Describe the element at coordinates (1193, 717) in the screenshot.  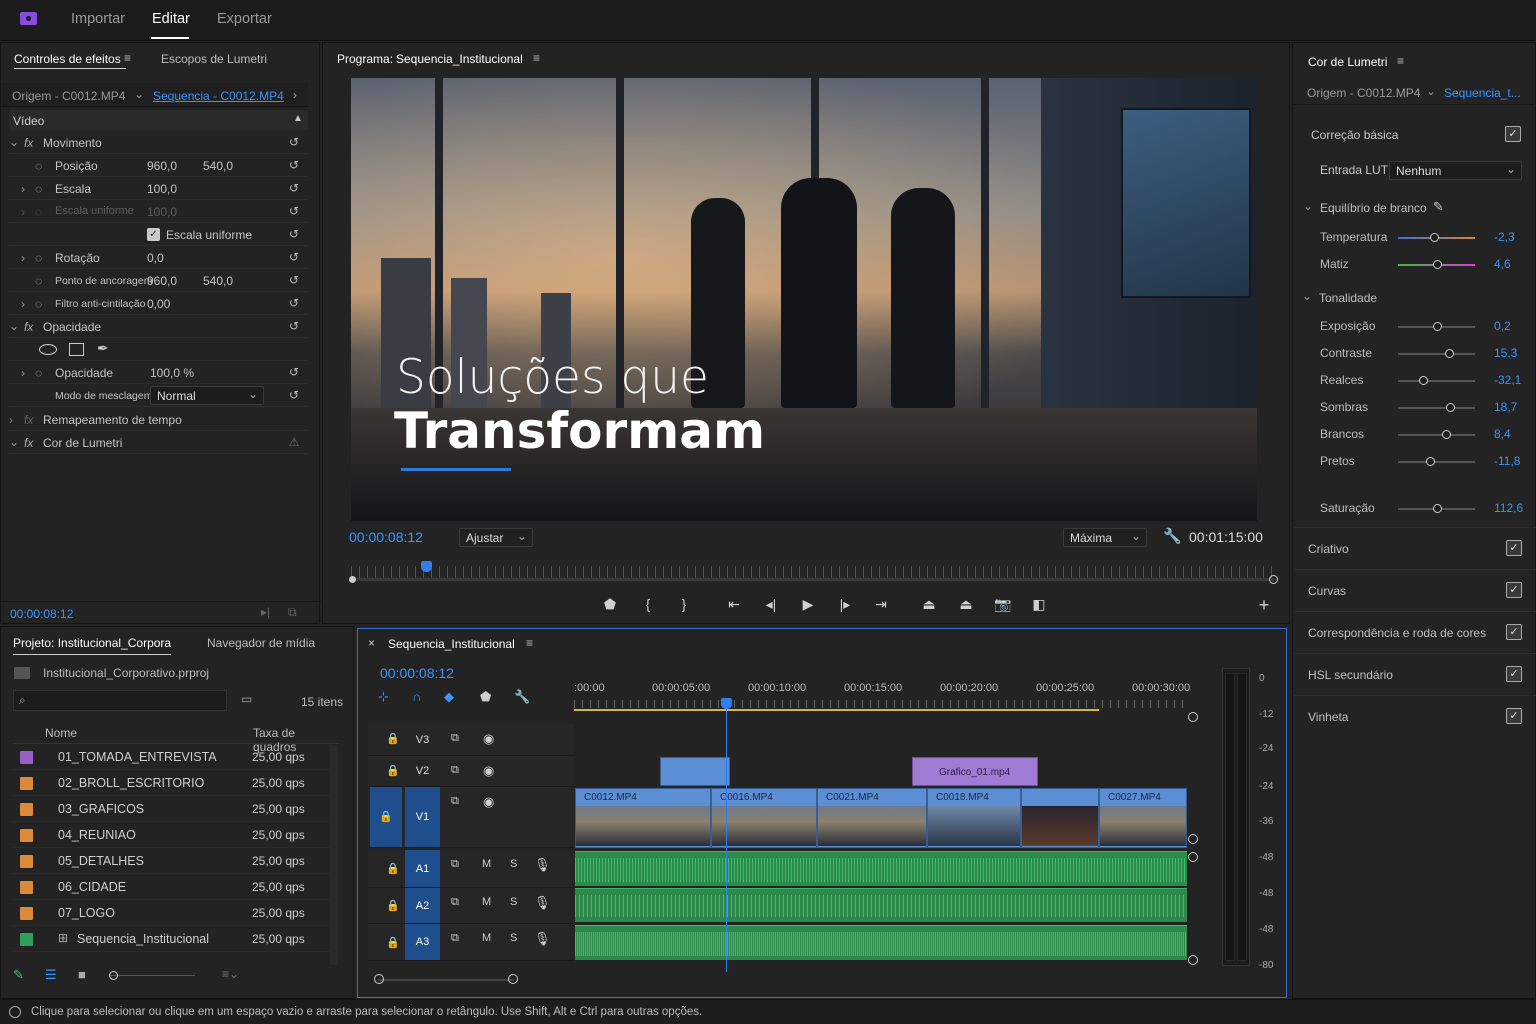
I see `vscroll-handle` at that location.